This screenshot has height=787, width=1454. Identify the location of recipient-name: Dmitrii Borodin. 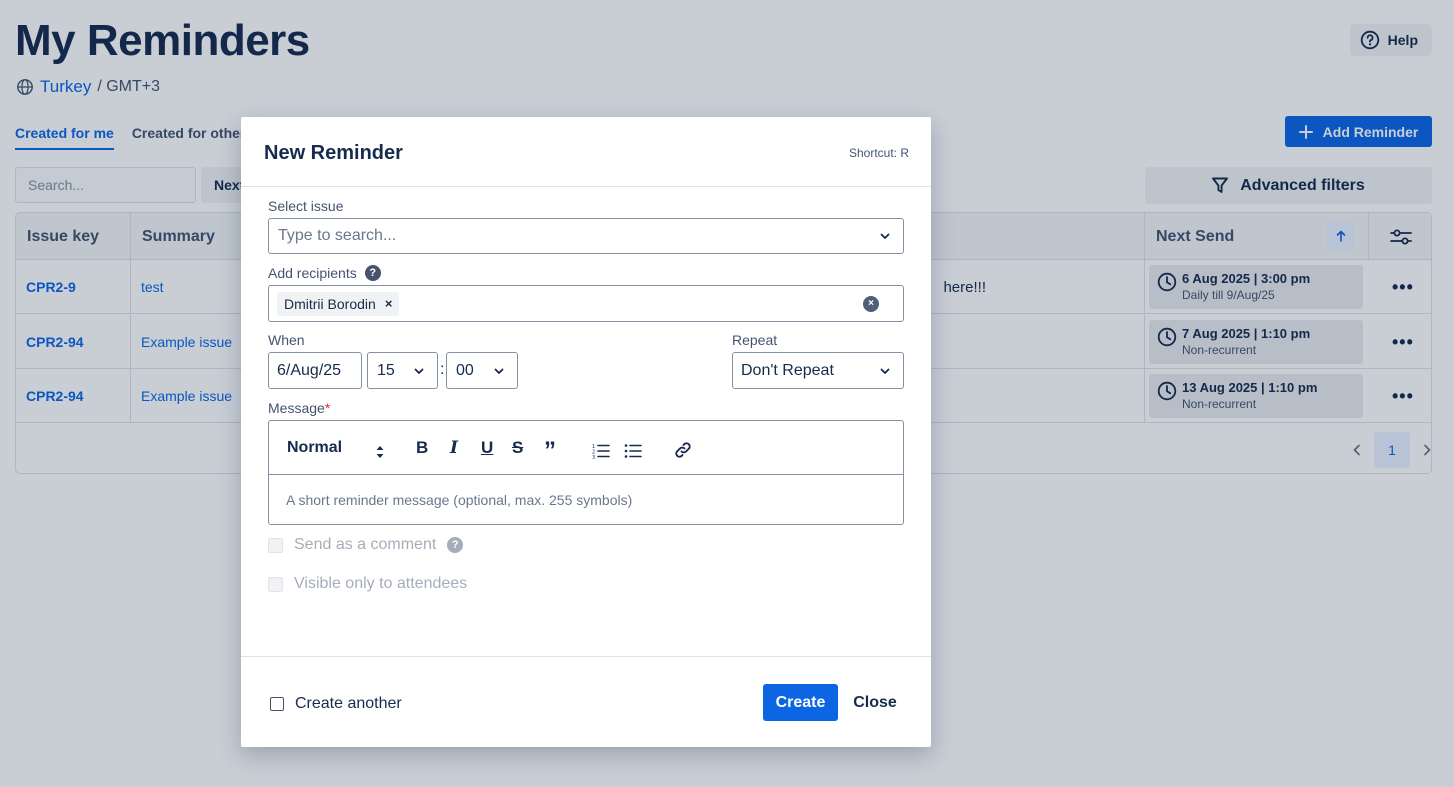
(330, 303).